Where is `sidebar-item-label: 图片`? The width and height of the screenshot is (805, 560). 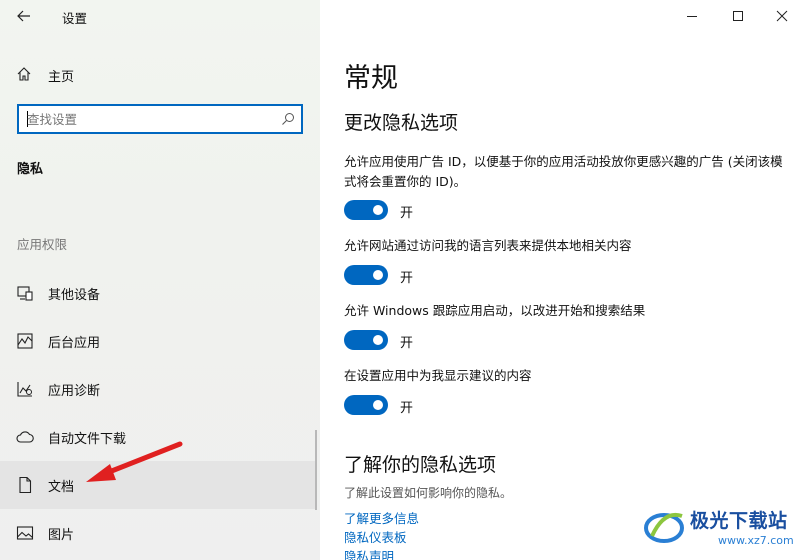 sidebar-item-label: 图片 is located at coordinates (61, 535).